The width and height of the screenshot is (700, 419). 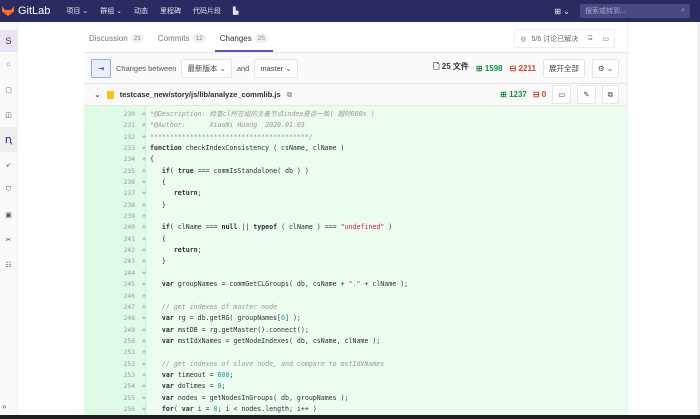 I want to click on line-number: 249, so click(x=109, y=330).